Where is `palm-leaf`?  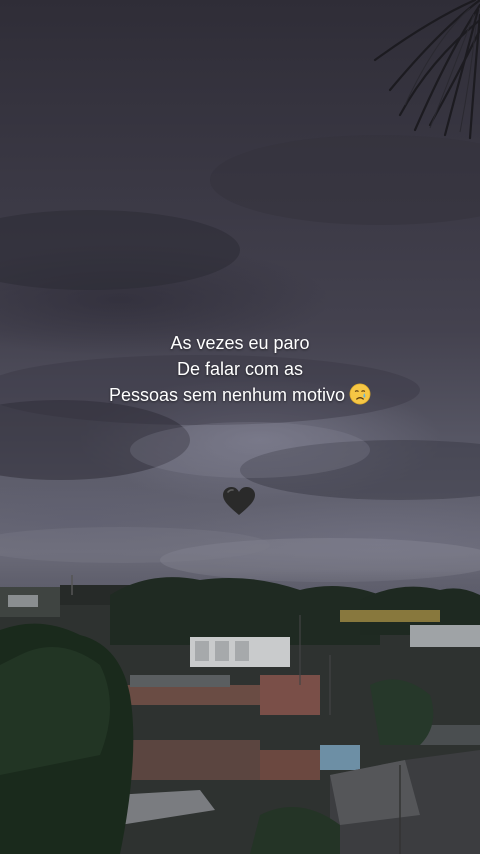 palm-leaf is located at coordinates (426, 70).